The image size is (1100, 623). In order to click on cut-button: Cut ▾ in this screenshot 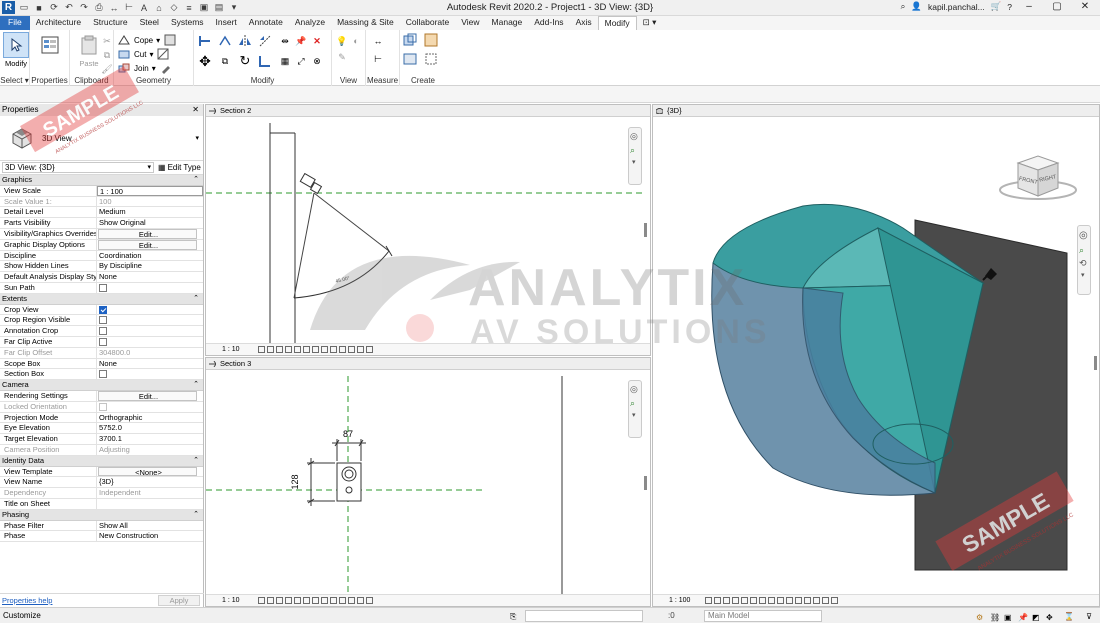, I will do `click(143, 54)`.